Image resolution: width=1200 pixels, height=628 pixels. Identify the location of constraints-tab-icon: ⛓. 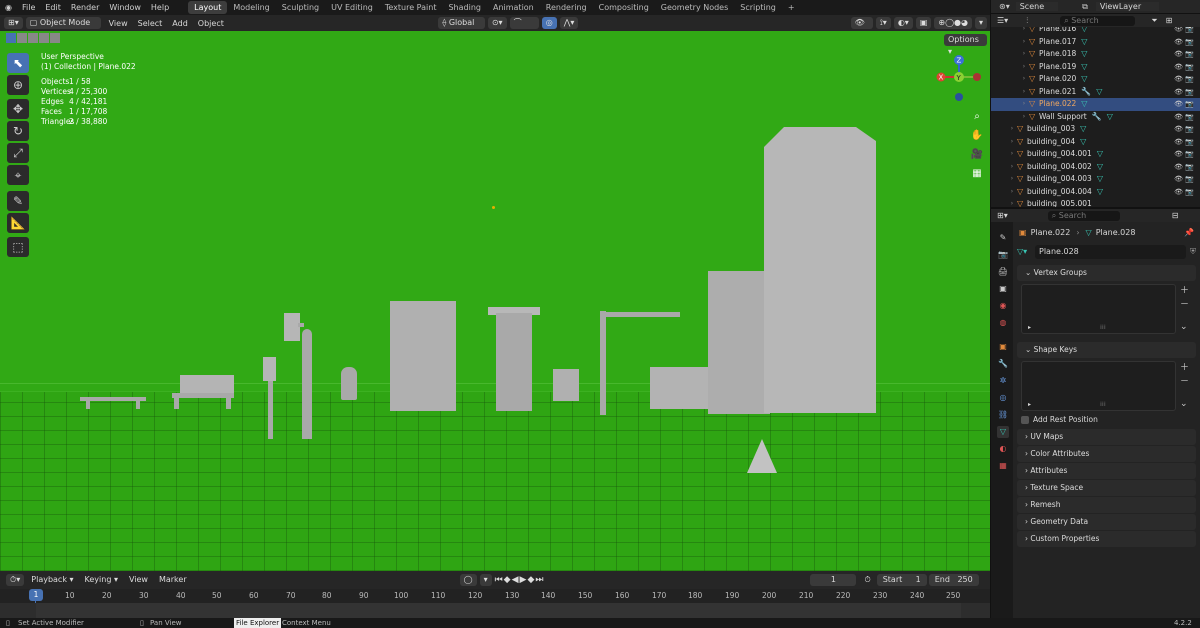
(1003, 415).